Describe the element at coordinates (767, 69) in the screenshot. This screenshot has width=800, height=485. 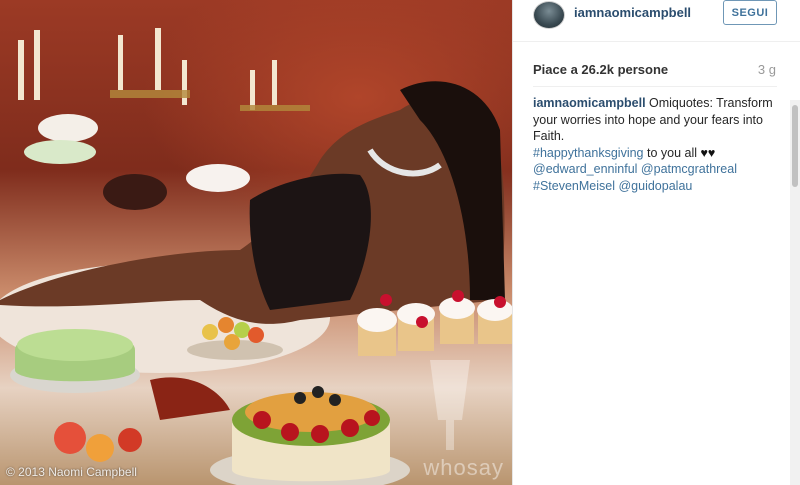
I see `post-time: 3 g` at that location.